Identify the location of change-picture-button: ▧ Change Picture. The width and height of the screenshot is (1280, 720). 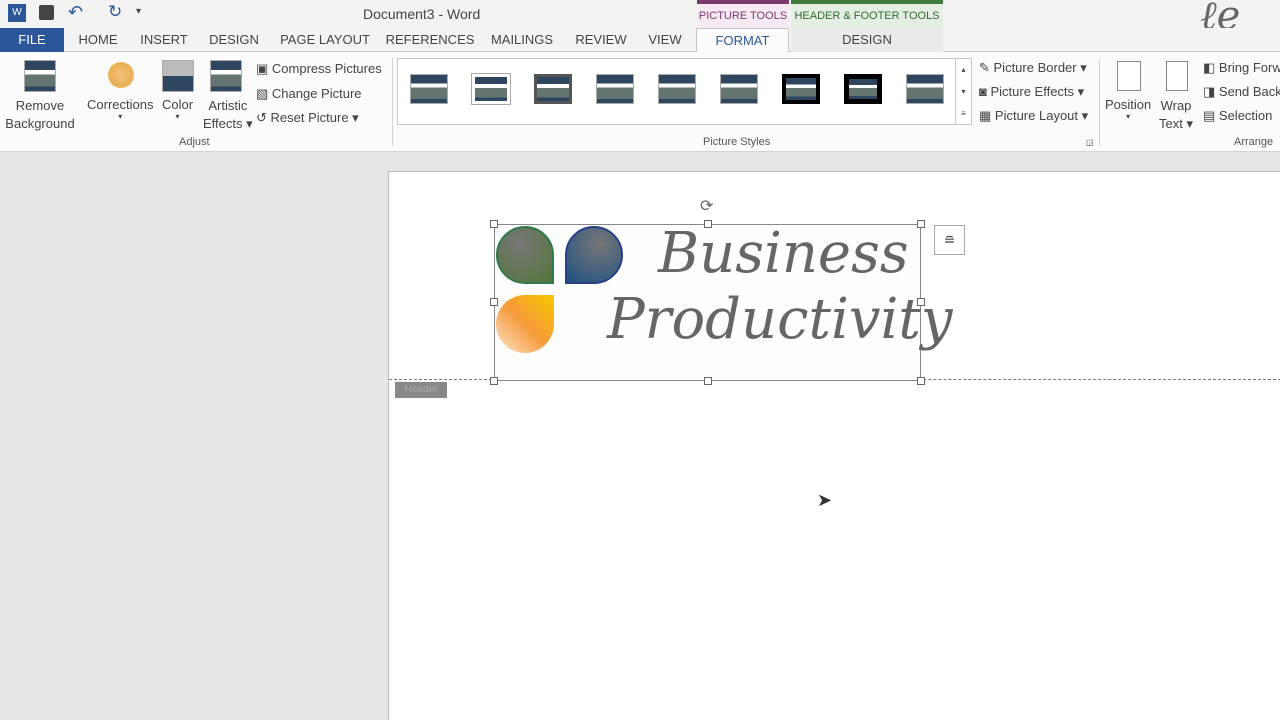
(309, 94).